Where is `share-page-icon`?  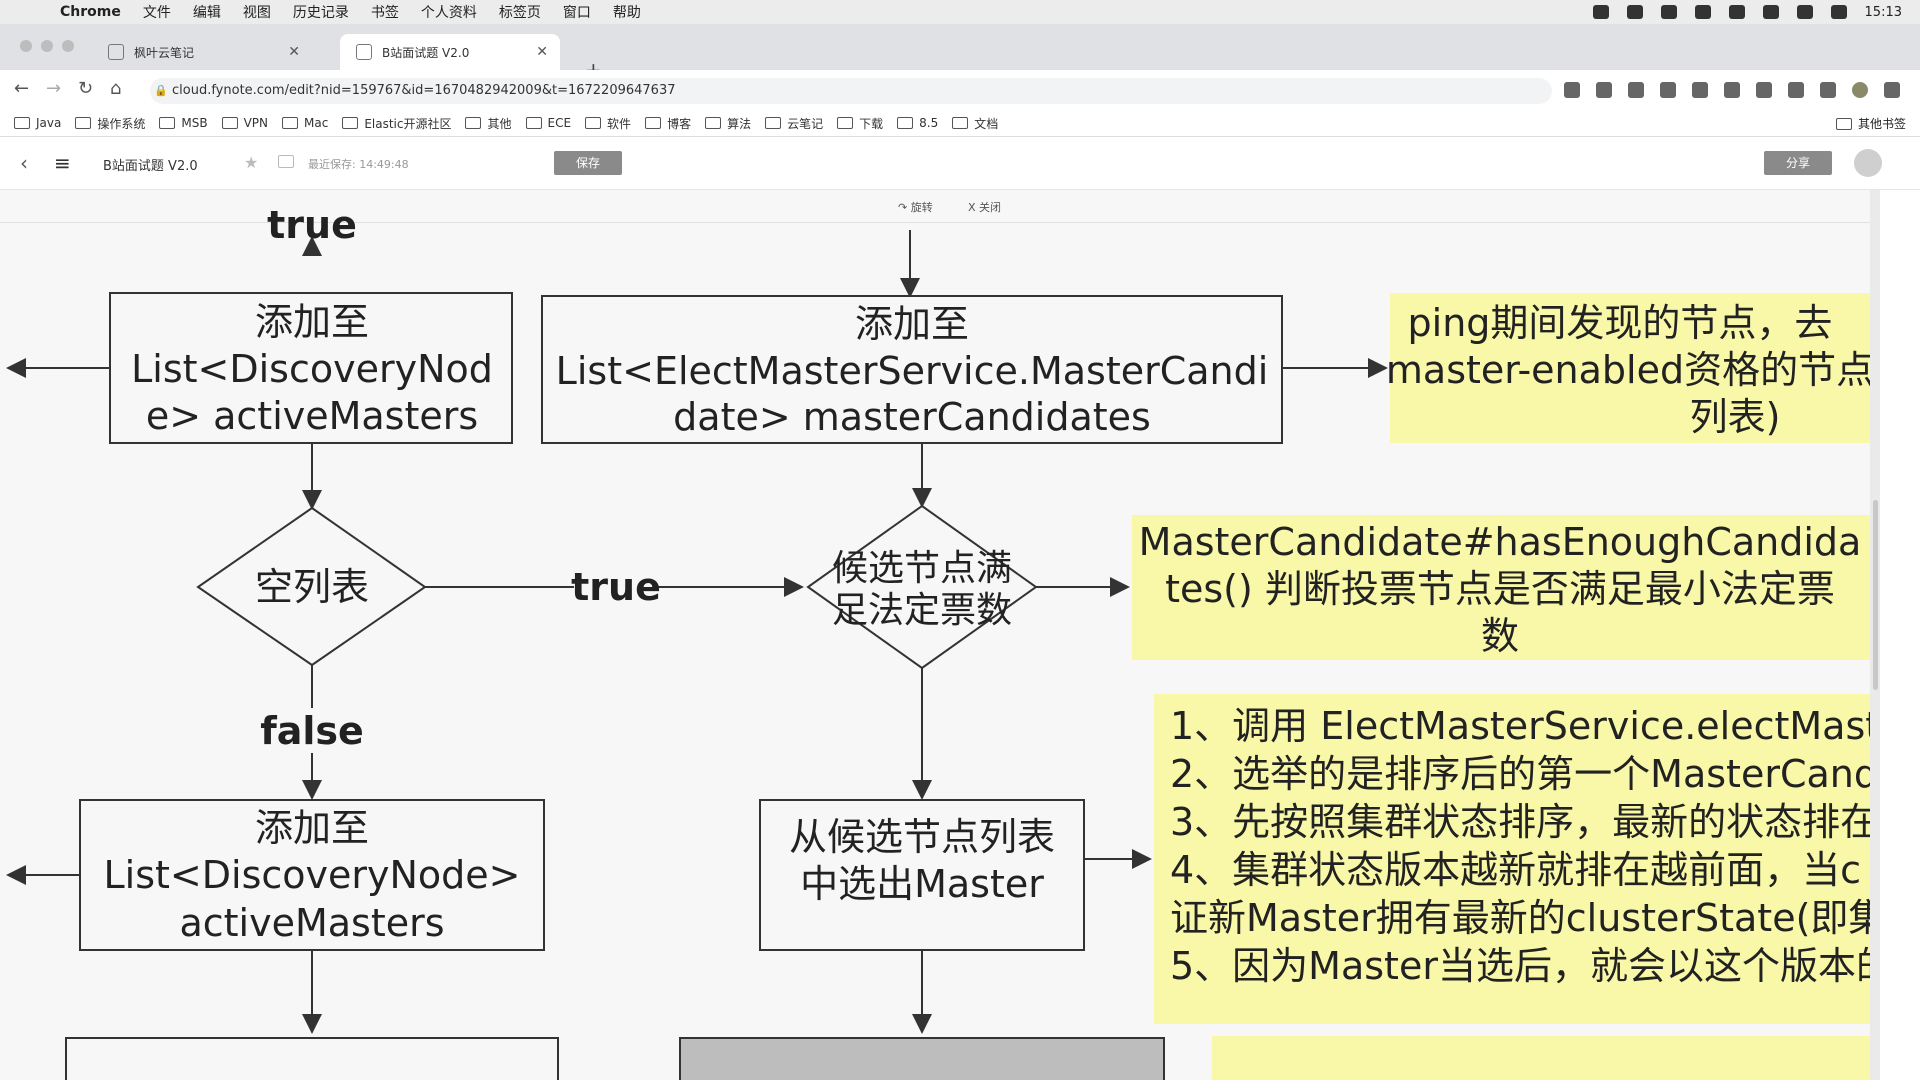
share-page-icon is located at coordinates (1572, 90).